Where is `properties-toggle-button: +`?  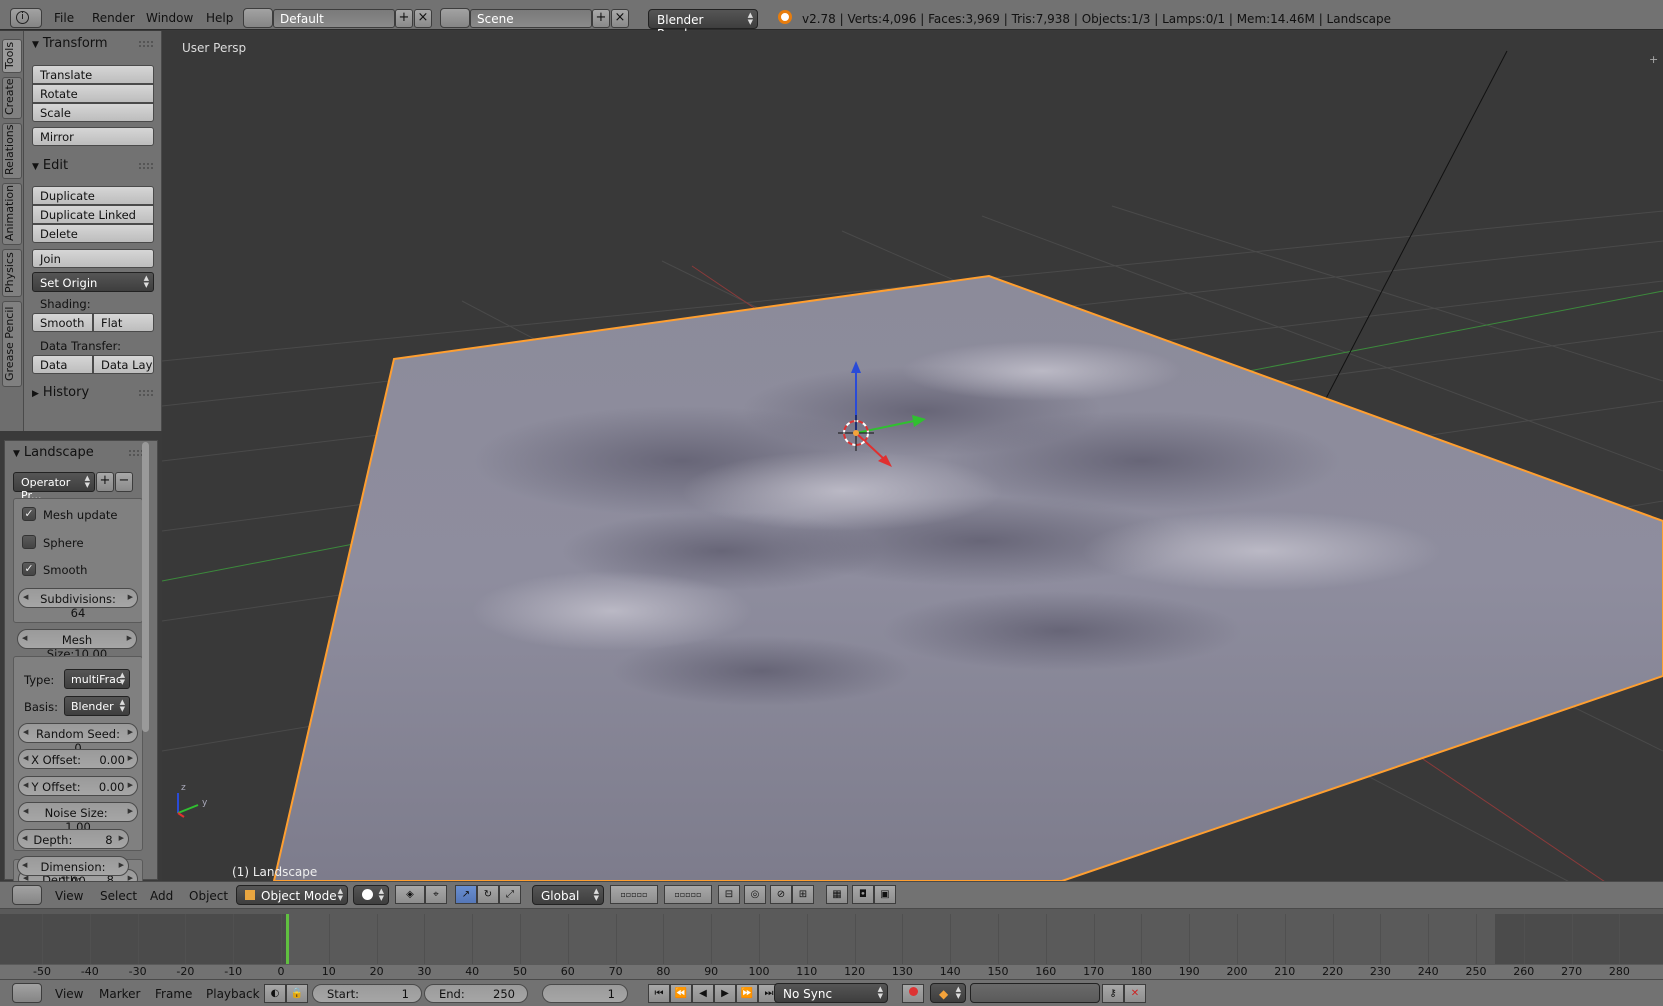
properties-toggle-button: + is located at coordinates (1654, 59).